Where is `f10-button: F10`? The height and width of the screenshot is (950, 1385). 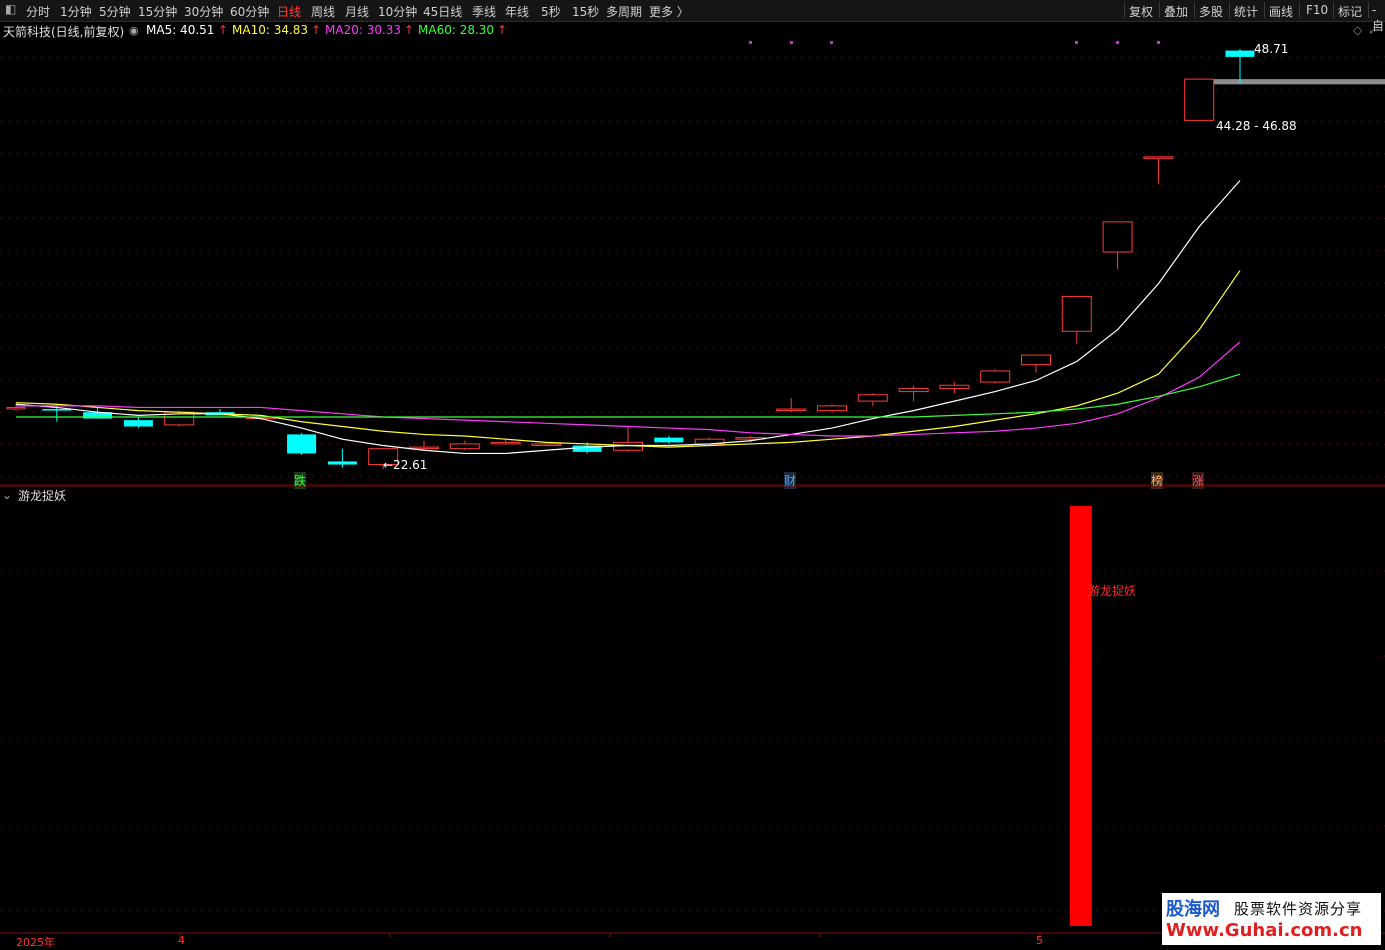
f10-button: F10 is located at coordinates (1317, 10).